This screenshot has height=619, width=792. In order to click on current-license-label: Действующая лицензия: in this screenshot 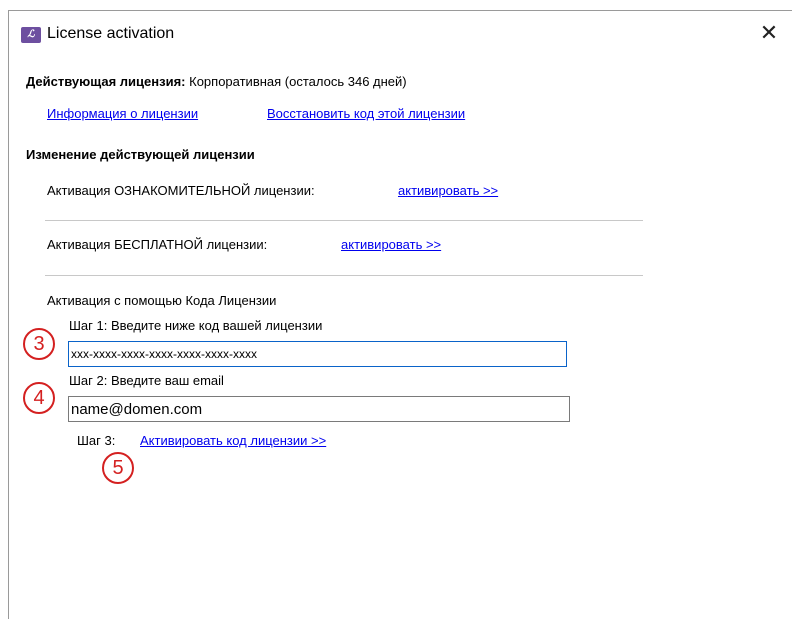, I will do `click(106, 81)`.